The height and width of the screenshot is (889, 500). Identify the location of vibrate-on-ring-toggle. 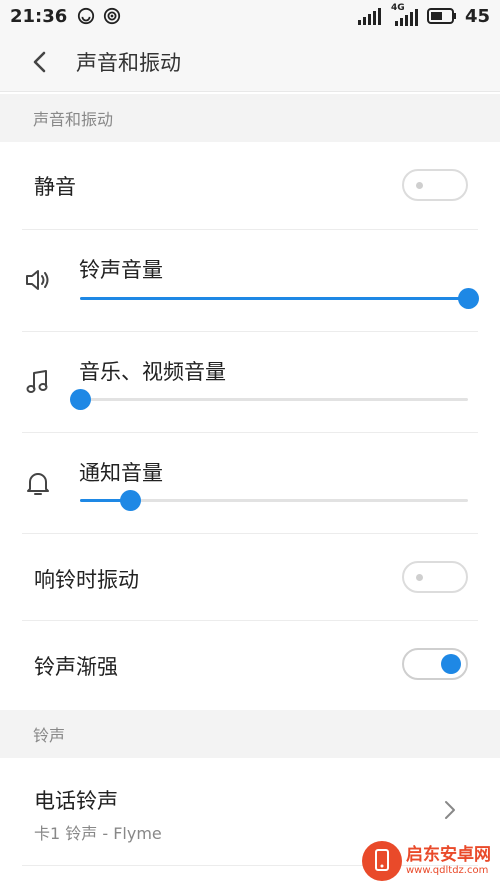
(435, 577).